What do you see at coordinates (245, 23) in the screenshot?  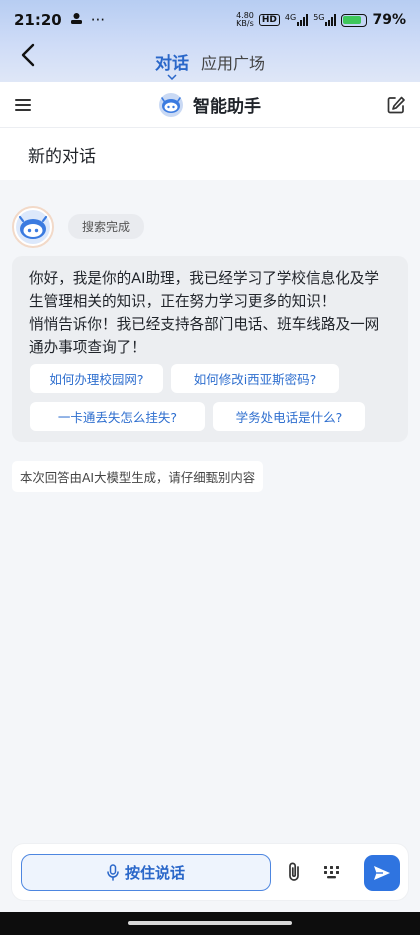 I see `net-speed-unit: KB/s` at bounding box center [245, 23].